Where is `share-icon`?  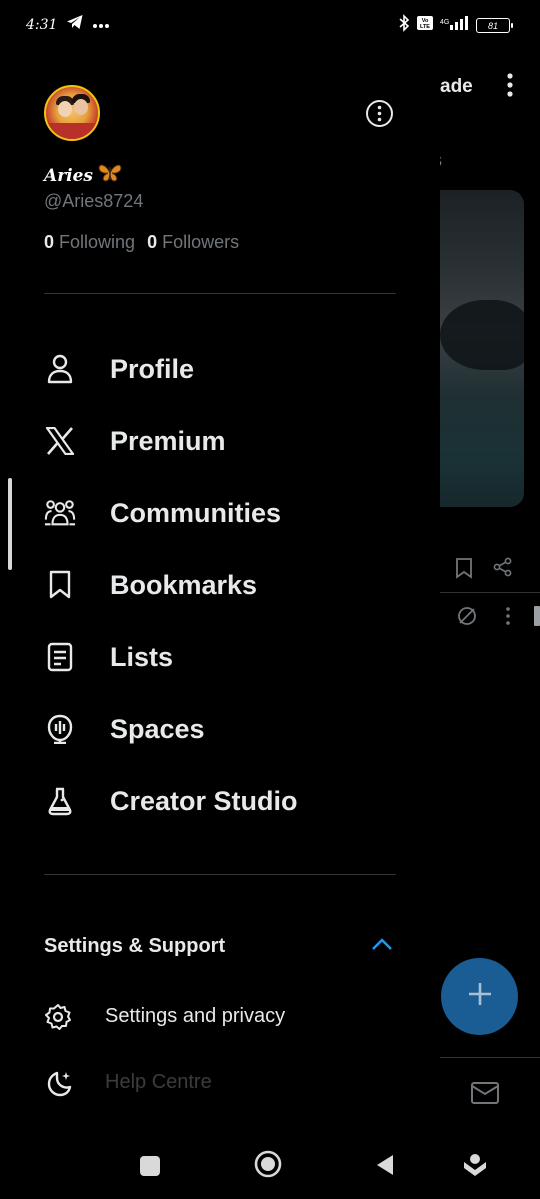
share-icon is located at coordinates (503, 570).